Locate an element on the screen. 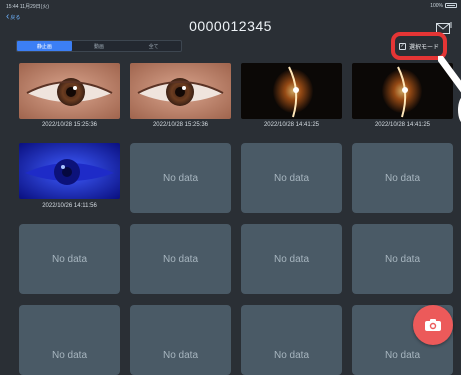 The width and height of the screenshot is (461, 375). photo-timestamp: 2022/10/26 14:11:56 is located at coordinates (69, 206).